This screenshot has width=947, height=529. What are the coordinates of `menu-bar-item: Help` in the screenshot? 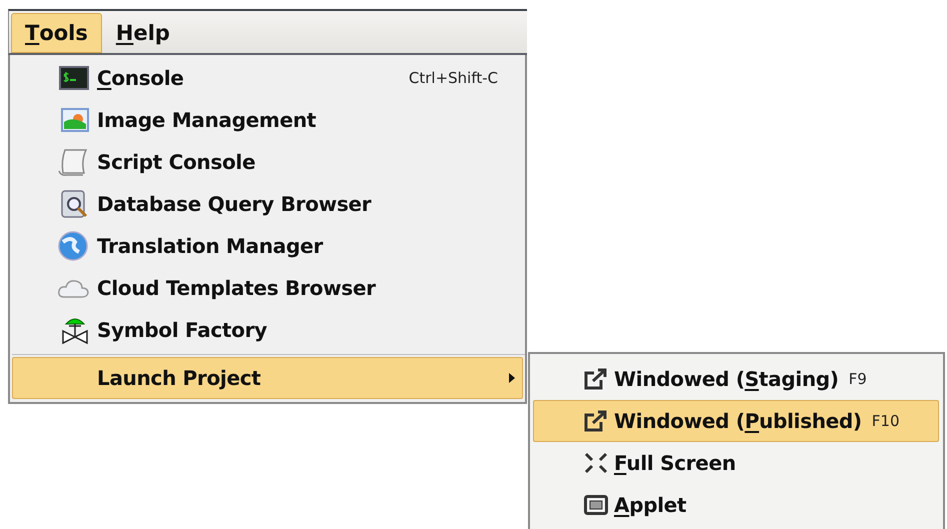 It's located at (143, 33).